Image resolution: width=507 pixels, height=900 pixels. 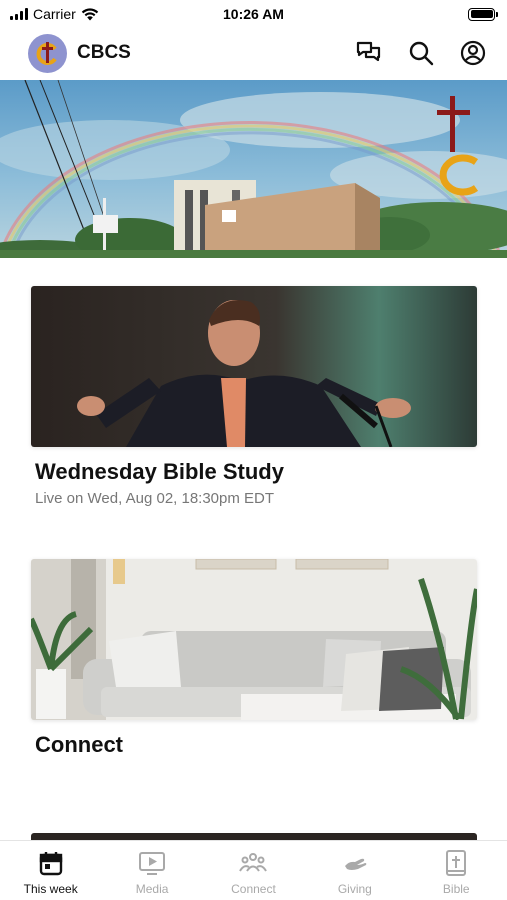 What do you see at coordinates (89, 13) in the screenshot?
I see `wifi-icon` at bounding box center [89, 13].